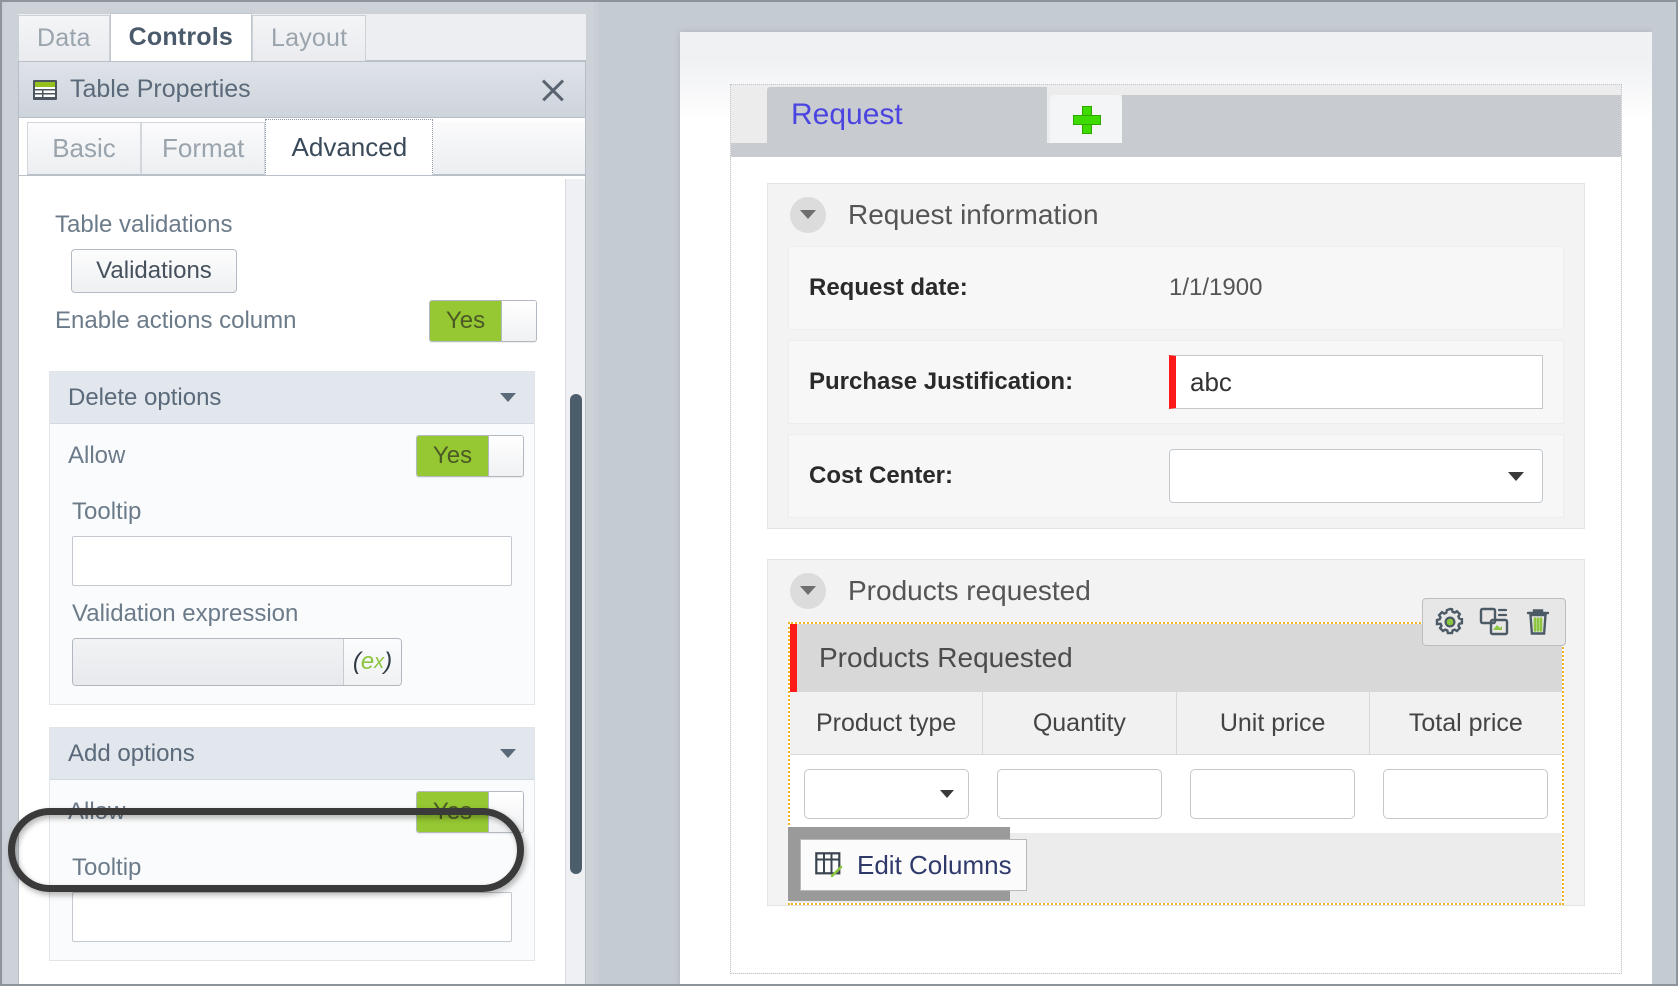  I want to click on product-type-select, so click(886, 794).